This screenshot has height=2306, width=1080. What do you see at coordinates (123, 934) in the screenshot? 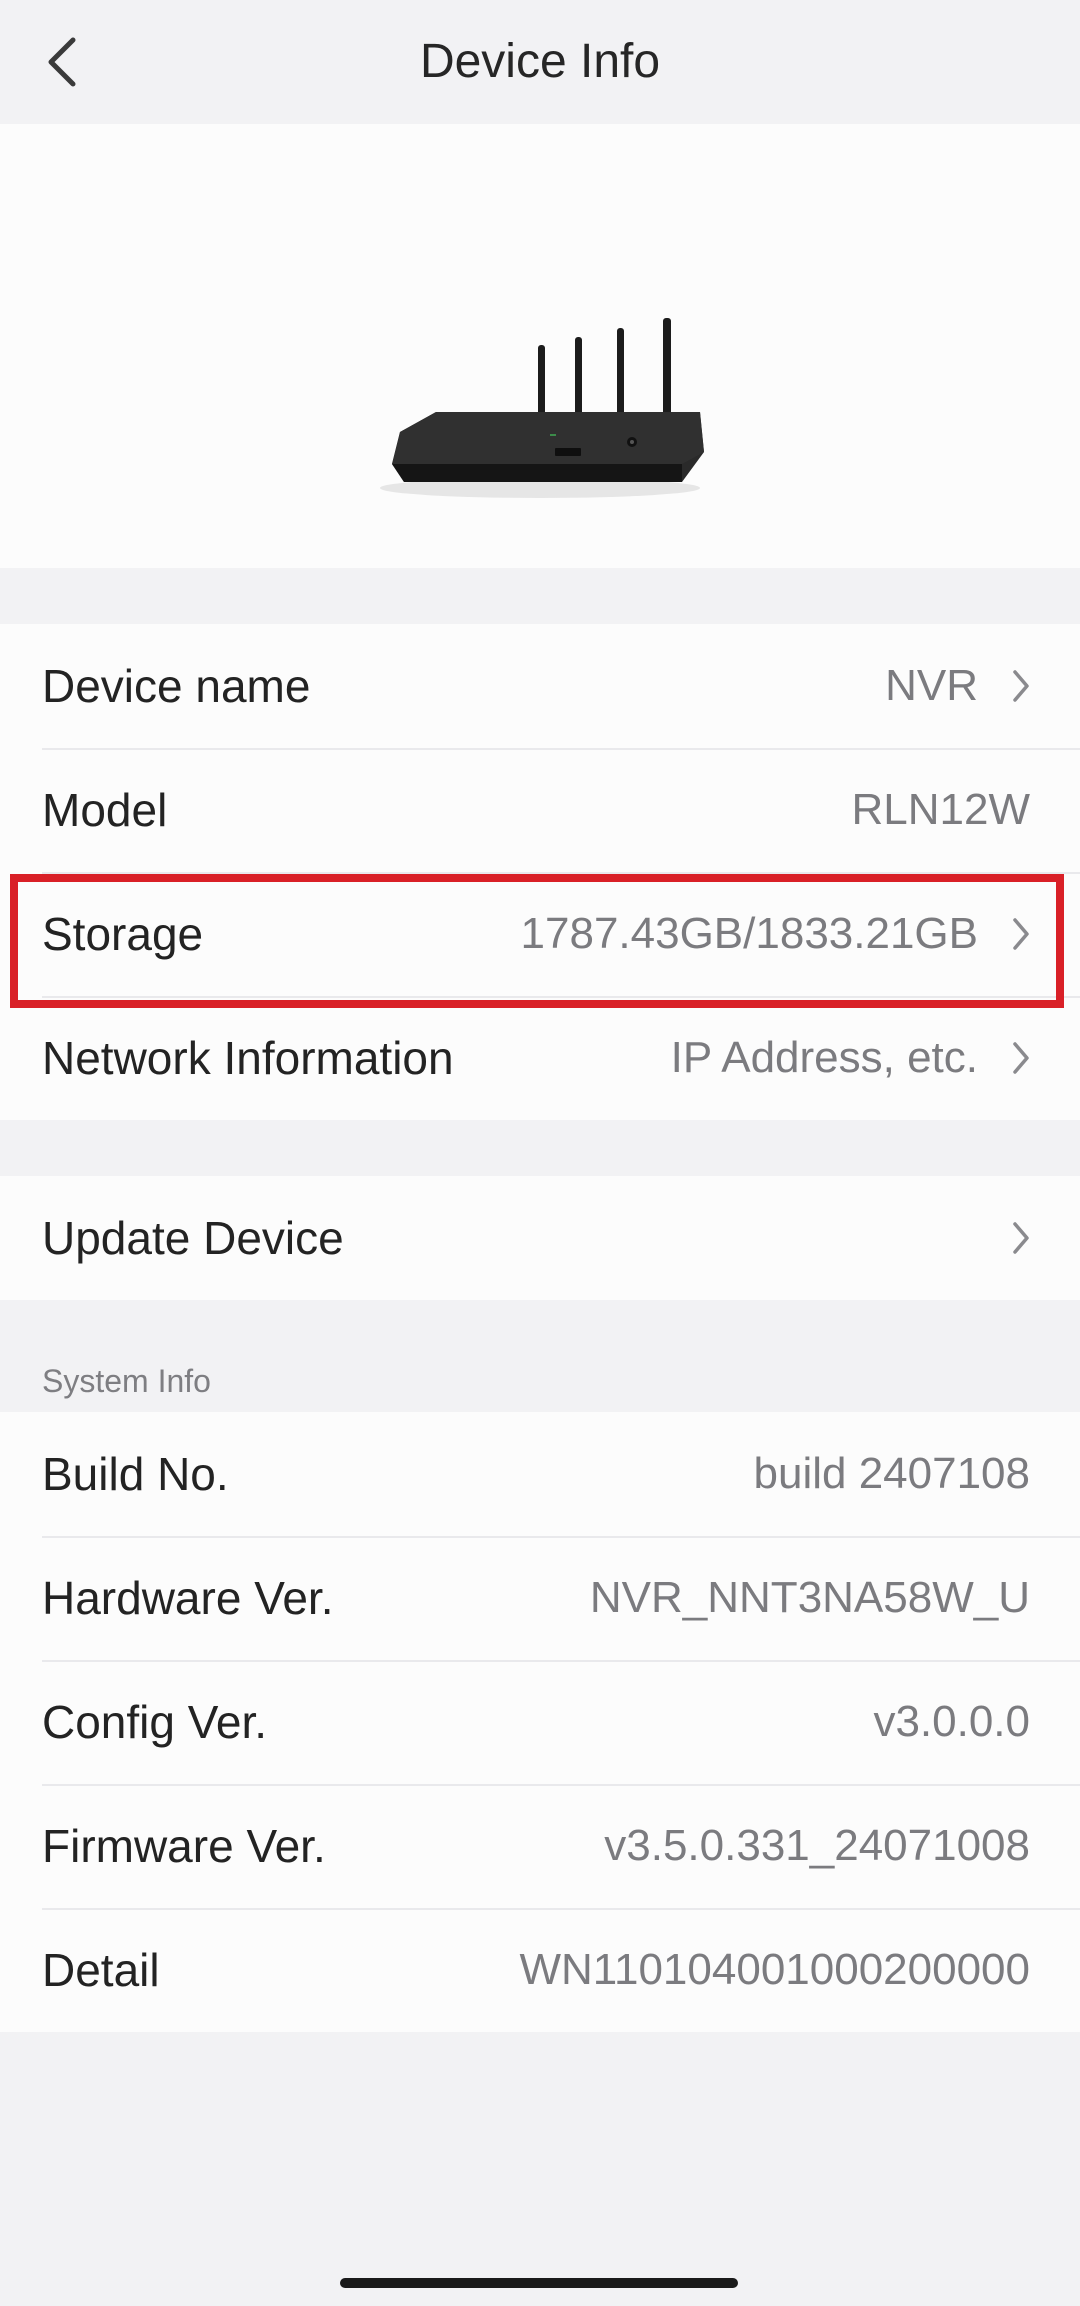
I see `row-label: Storage` at bounding box center [123, 934].